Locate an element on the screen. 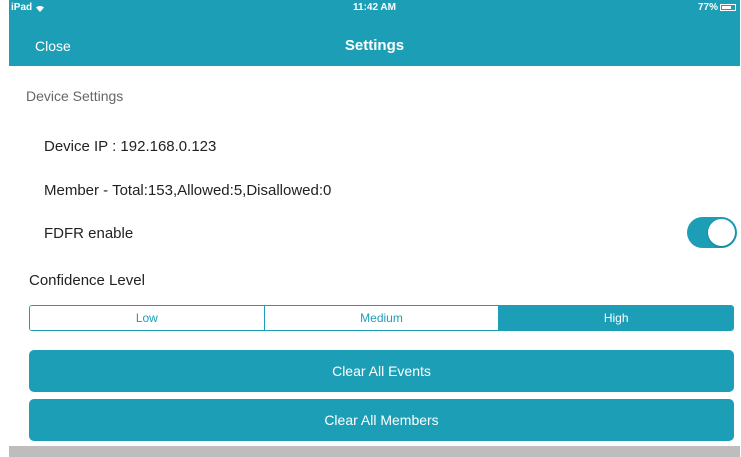 Image resolution: width=741 pixels, height=457 pixels. toggle-knob is located at coordinates (721, 232).